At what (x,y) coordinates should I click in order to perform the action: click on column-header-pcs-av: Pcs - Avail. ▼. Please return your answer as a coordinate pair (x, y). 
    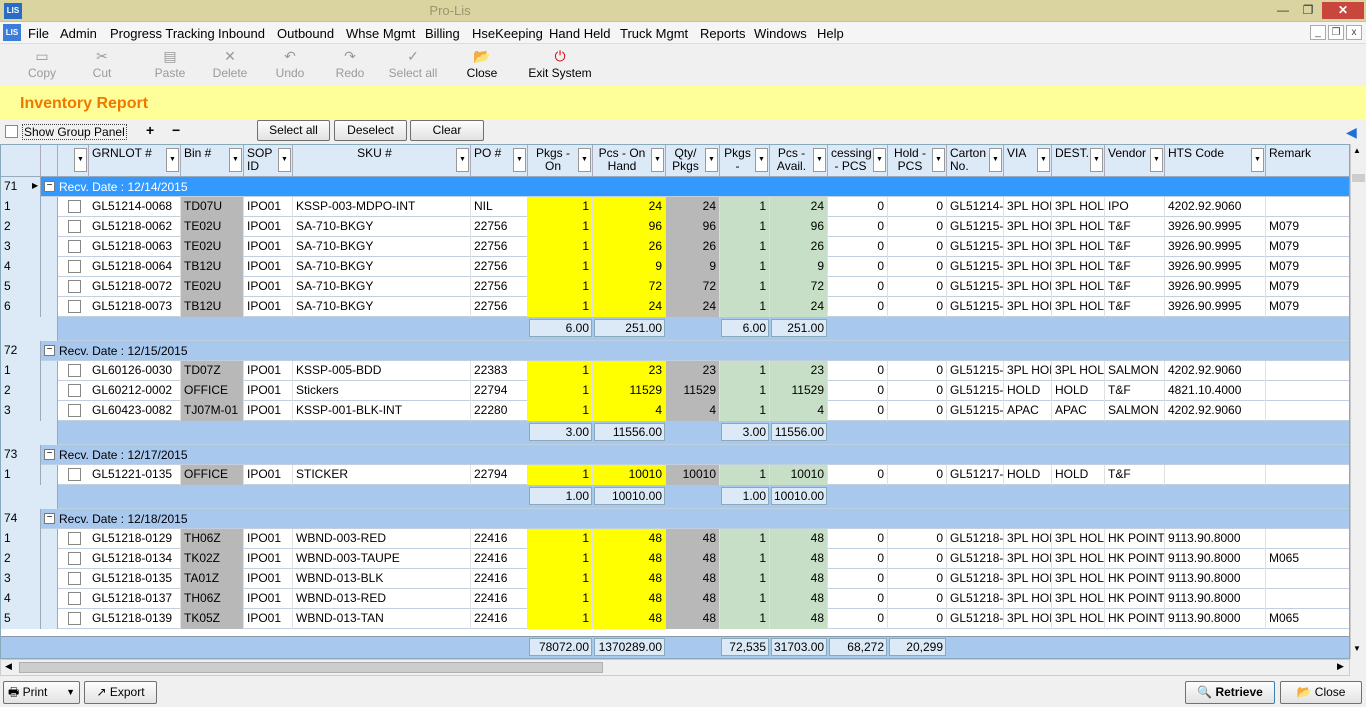
    Looking at the image, I should click on (799, 161).